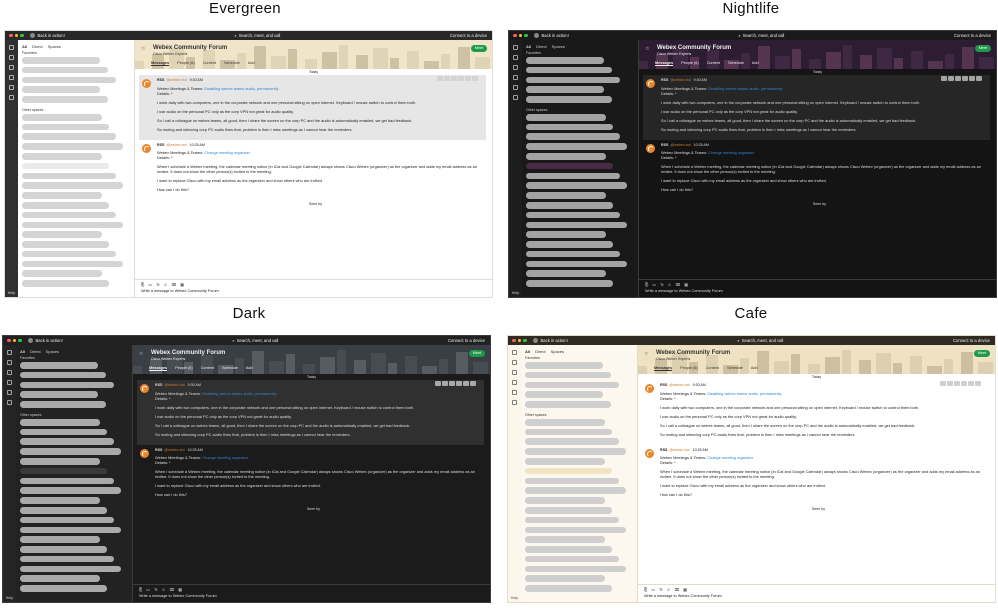 The image size is (998, 611). Describe the element at coordinates (745, 88) in the screenshot. I see `topic-link: Disabling webex teams audio, permanently` at that location.